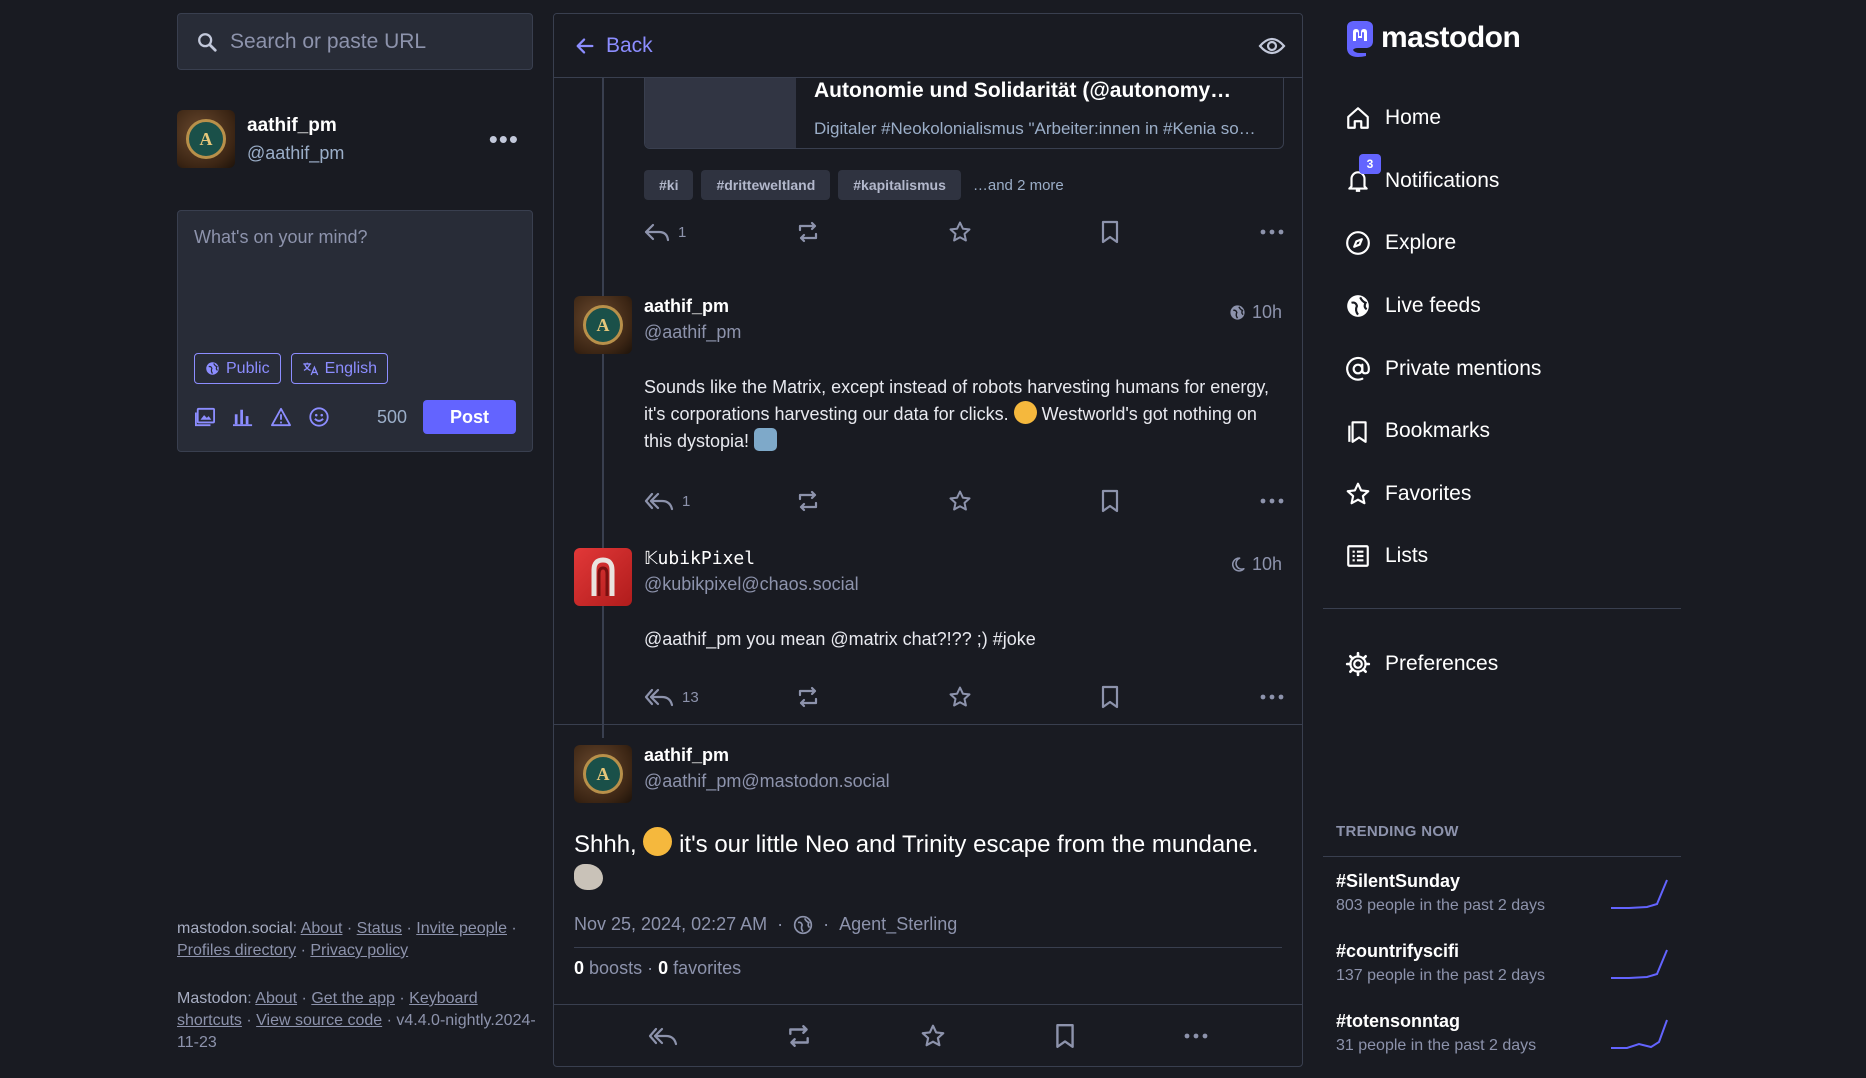  I want to click on trend-name: #totensonntag, so click(1472, 1021).